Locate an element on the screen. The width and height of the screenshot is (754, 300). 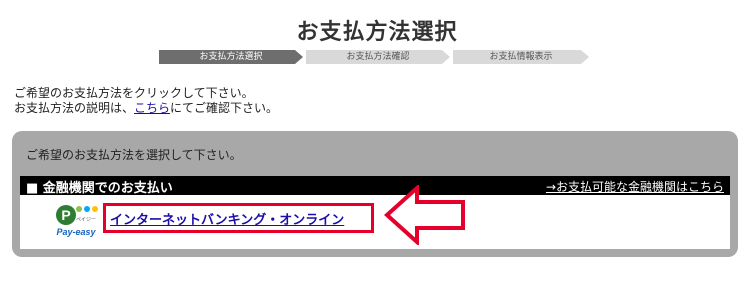
available-banks-link: →お支払可能な金融機関はこちら is located at coordinates (635, 186).